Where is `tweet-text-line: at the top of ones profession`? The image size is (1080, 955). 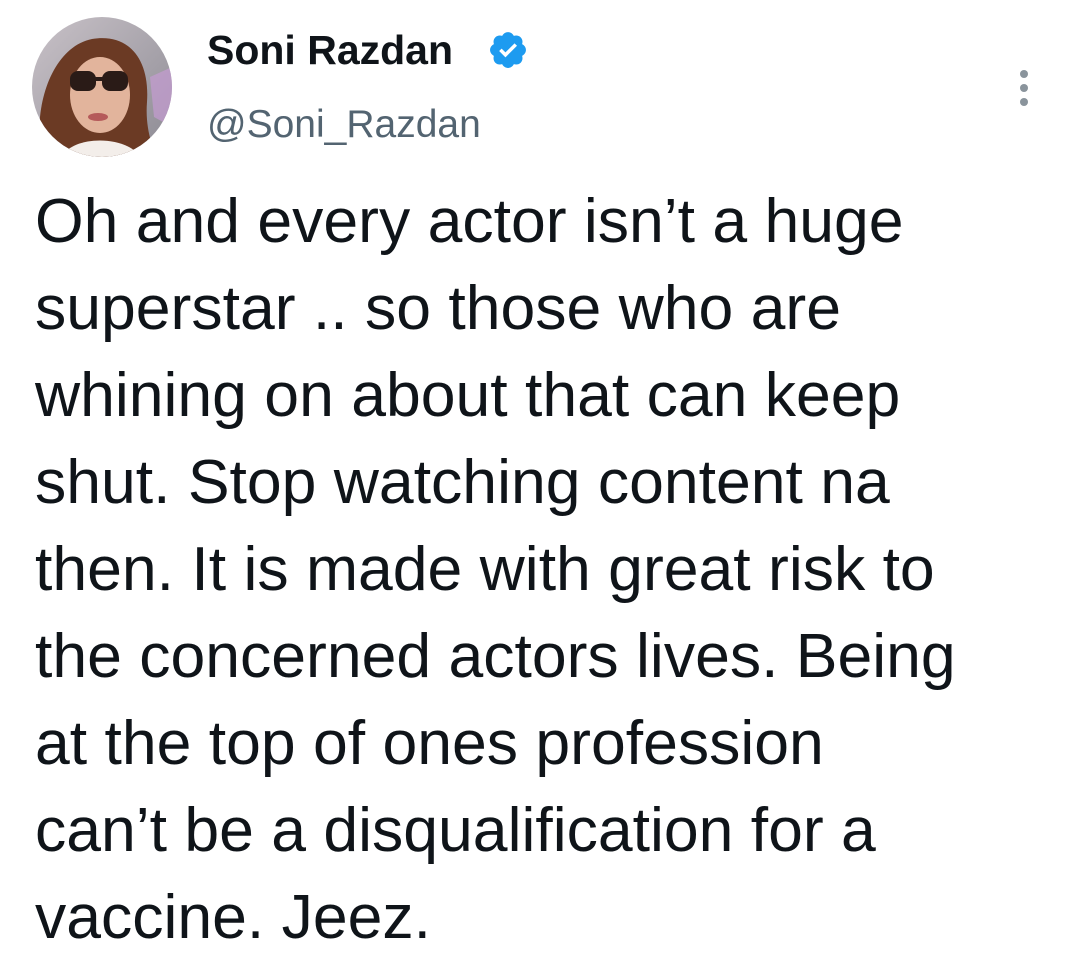 tweet-text-line: at the top of ones profession is located at coordinates (429, 743).